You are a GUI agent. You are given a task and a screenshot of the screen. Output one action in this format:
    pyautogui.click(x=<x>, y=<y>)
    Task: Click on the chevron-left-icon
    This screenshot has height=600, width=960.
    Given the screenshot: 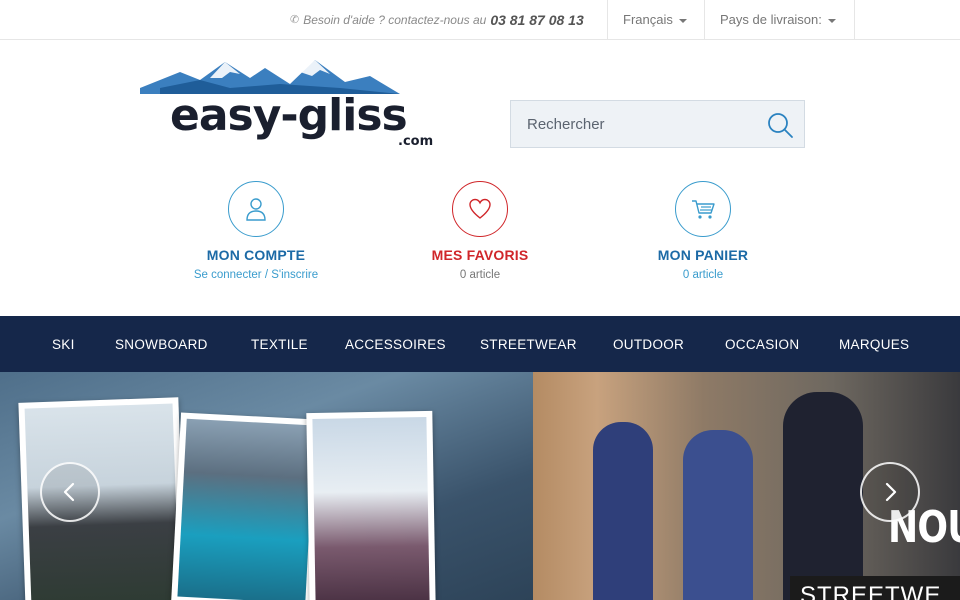 What is the action you would take?
    pyautogui.click(x=69, y=492)
    